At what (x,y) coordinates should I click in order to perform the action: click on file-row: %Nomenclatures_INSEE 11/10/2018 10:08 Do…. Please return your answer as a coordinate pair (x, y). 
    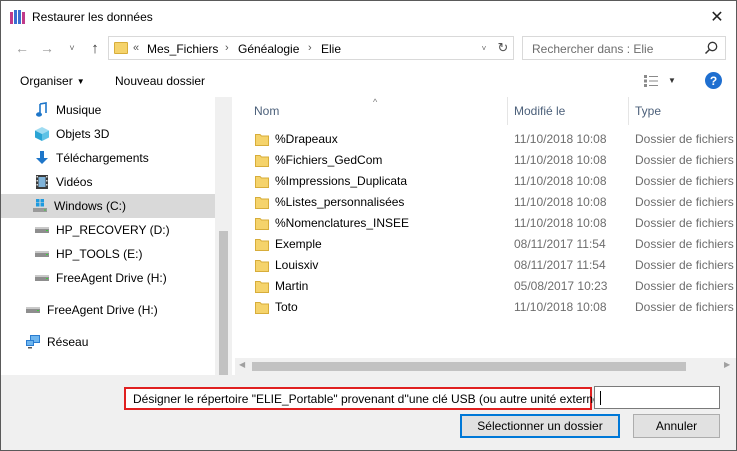
    Looking at the image, I should click on (485, 223).